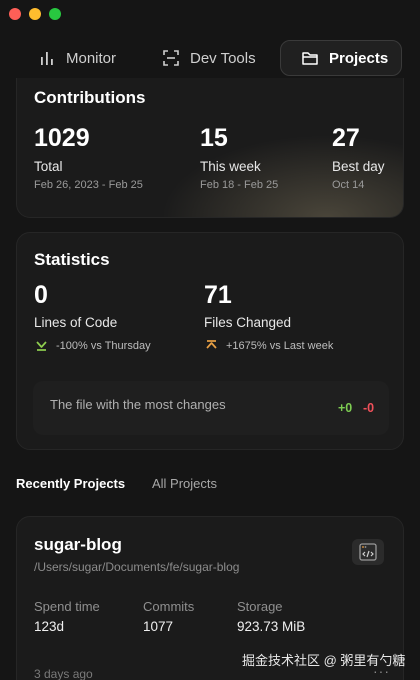  What do you see at coordinates (369, 408) in the screenshot?
I see `lines-removed-count: -0` at bounding box center [369, 408].